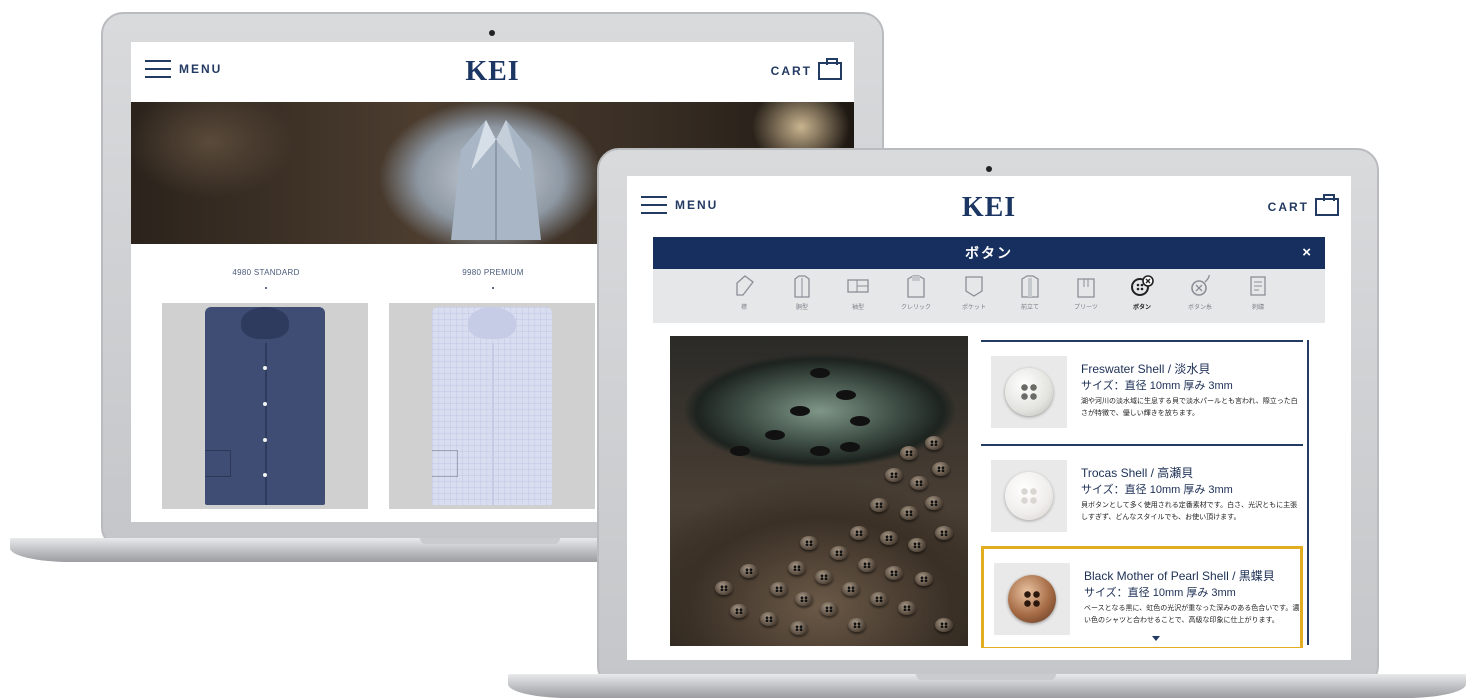 Image resolution: width=1466 pixels, height=700 pixels. I want to click on black-pearl-shell-icon, so click(1032, 599).